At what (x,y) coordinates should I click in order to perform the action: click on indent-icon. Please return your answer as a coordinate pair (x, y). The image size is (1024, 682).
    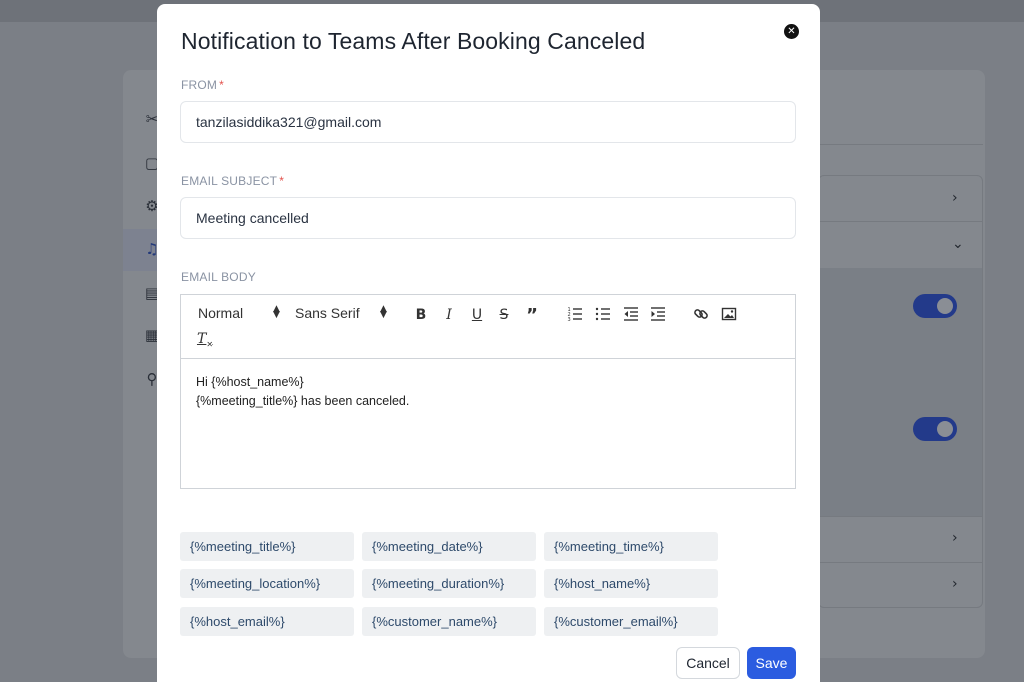
    Looking at the image, I should click on (658, 315).